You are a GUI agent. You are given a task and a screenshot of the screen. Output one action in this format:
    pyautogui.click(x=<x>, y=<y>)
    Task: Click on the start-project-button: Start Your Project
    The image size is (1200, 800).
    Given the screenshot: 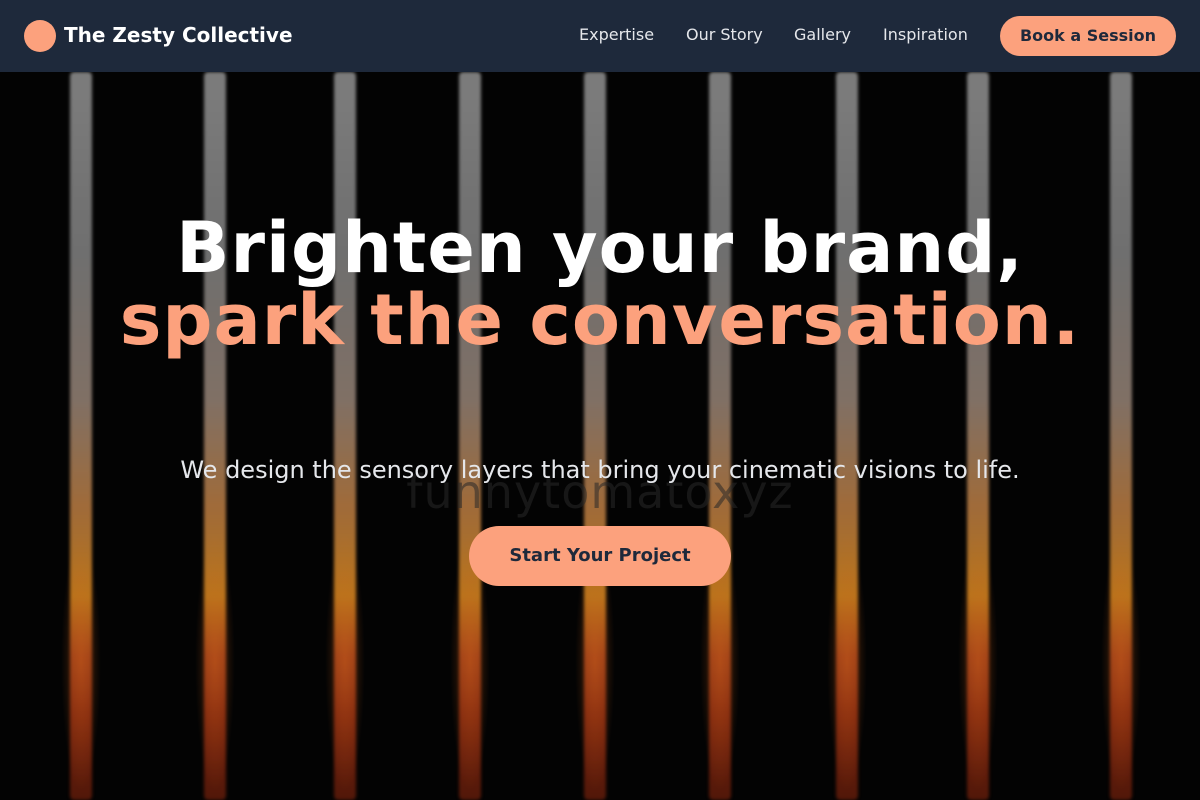 What is the action you would take?
    pyautogui.click(x=600, y=556)
    